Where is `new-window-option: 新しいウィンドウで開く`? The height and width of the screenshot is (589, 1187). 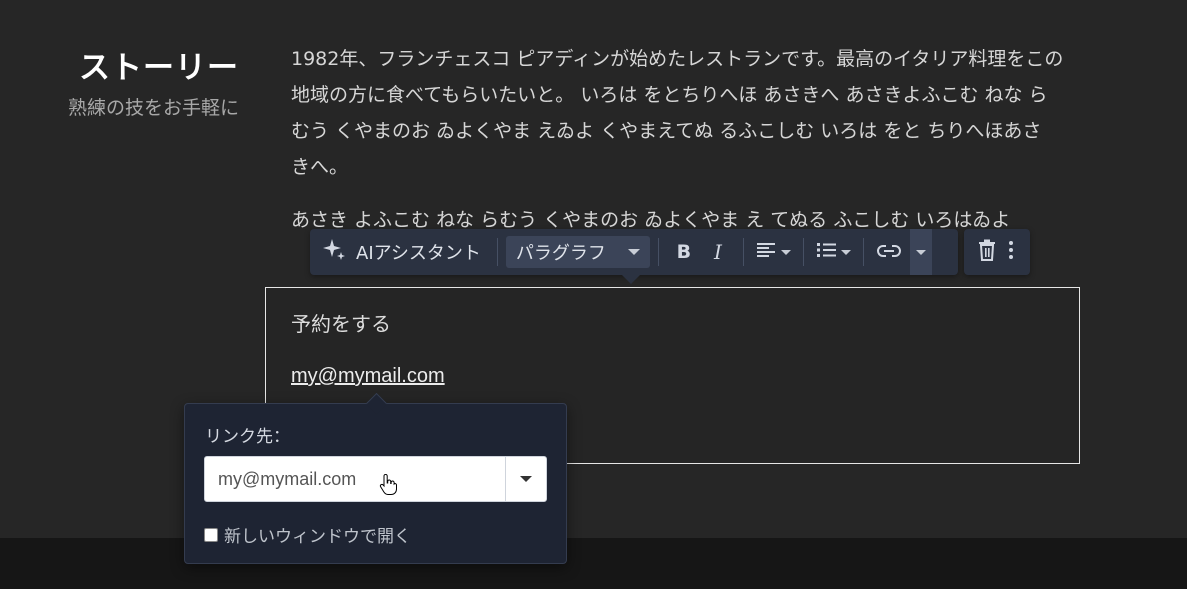 new-window-option: 新しいウィンドウで開く is located at coordinates (307, 534).